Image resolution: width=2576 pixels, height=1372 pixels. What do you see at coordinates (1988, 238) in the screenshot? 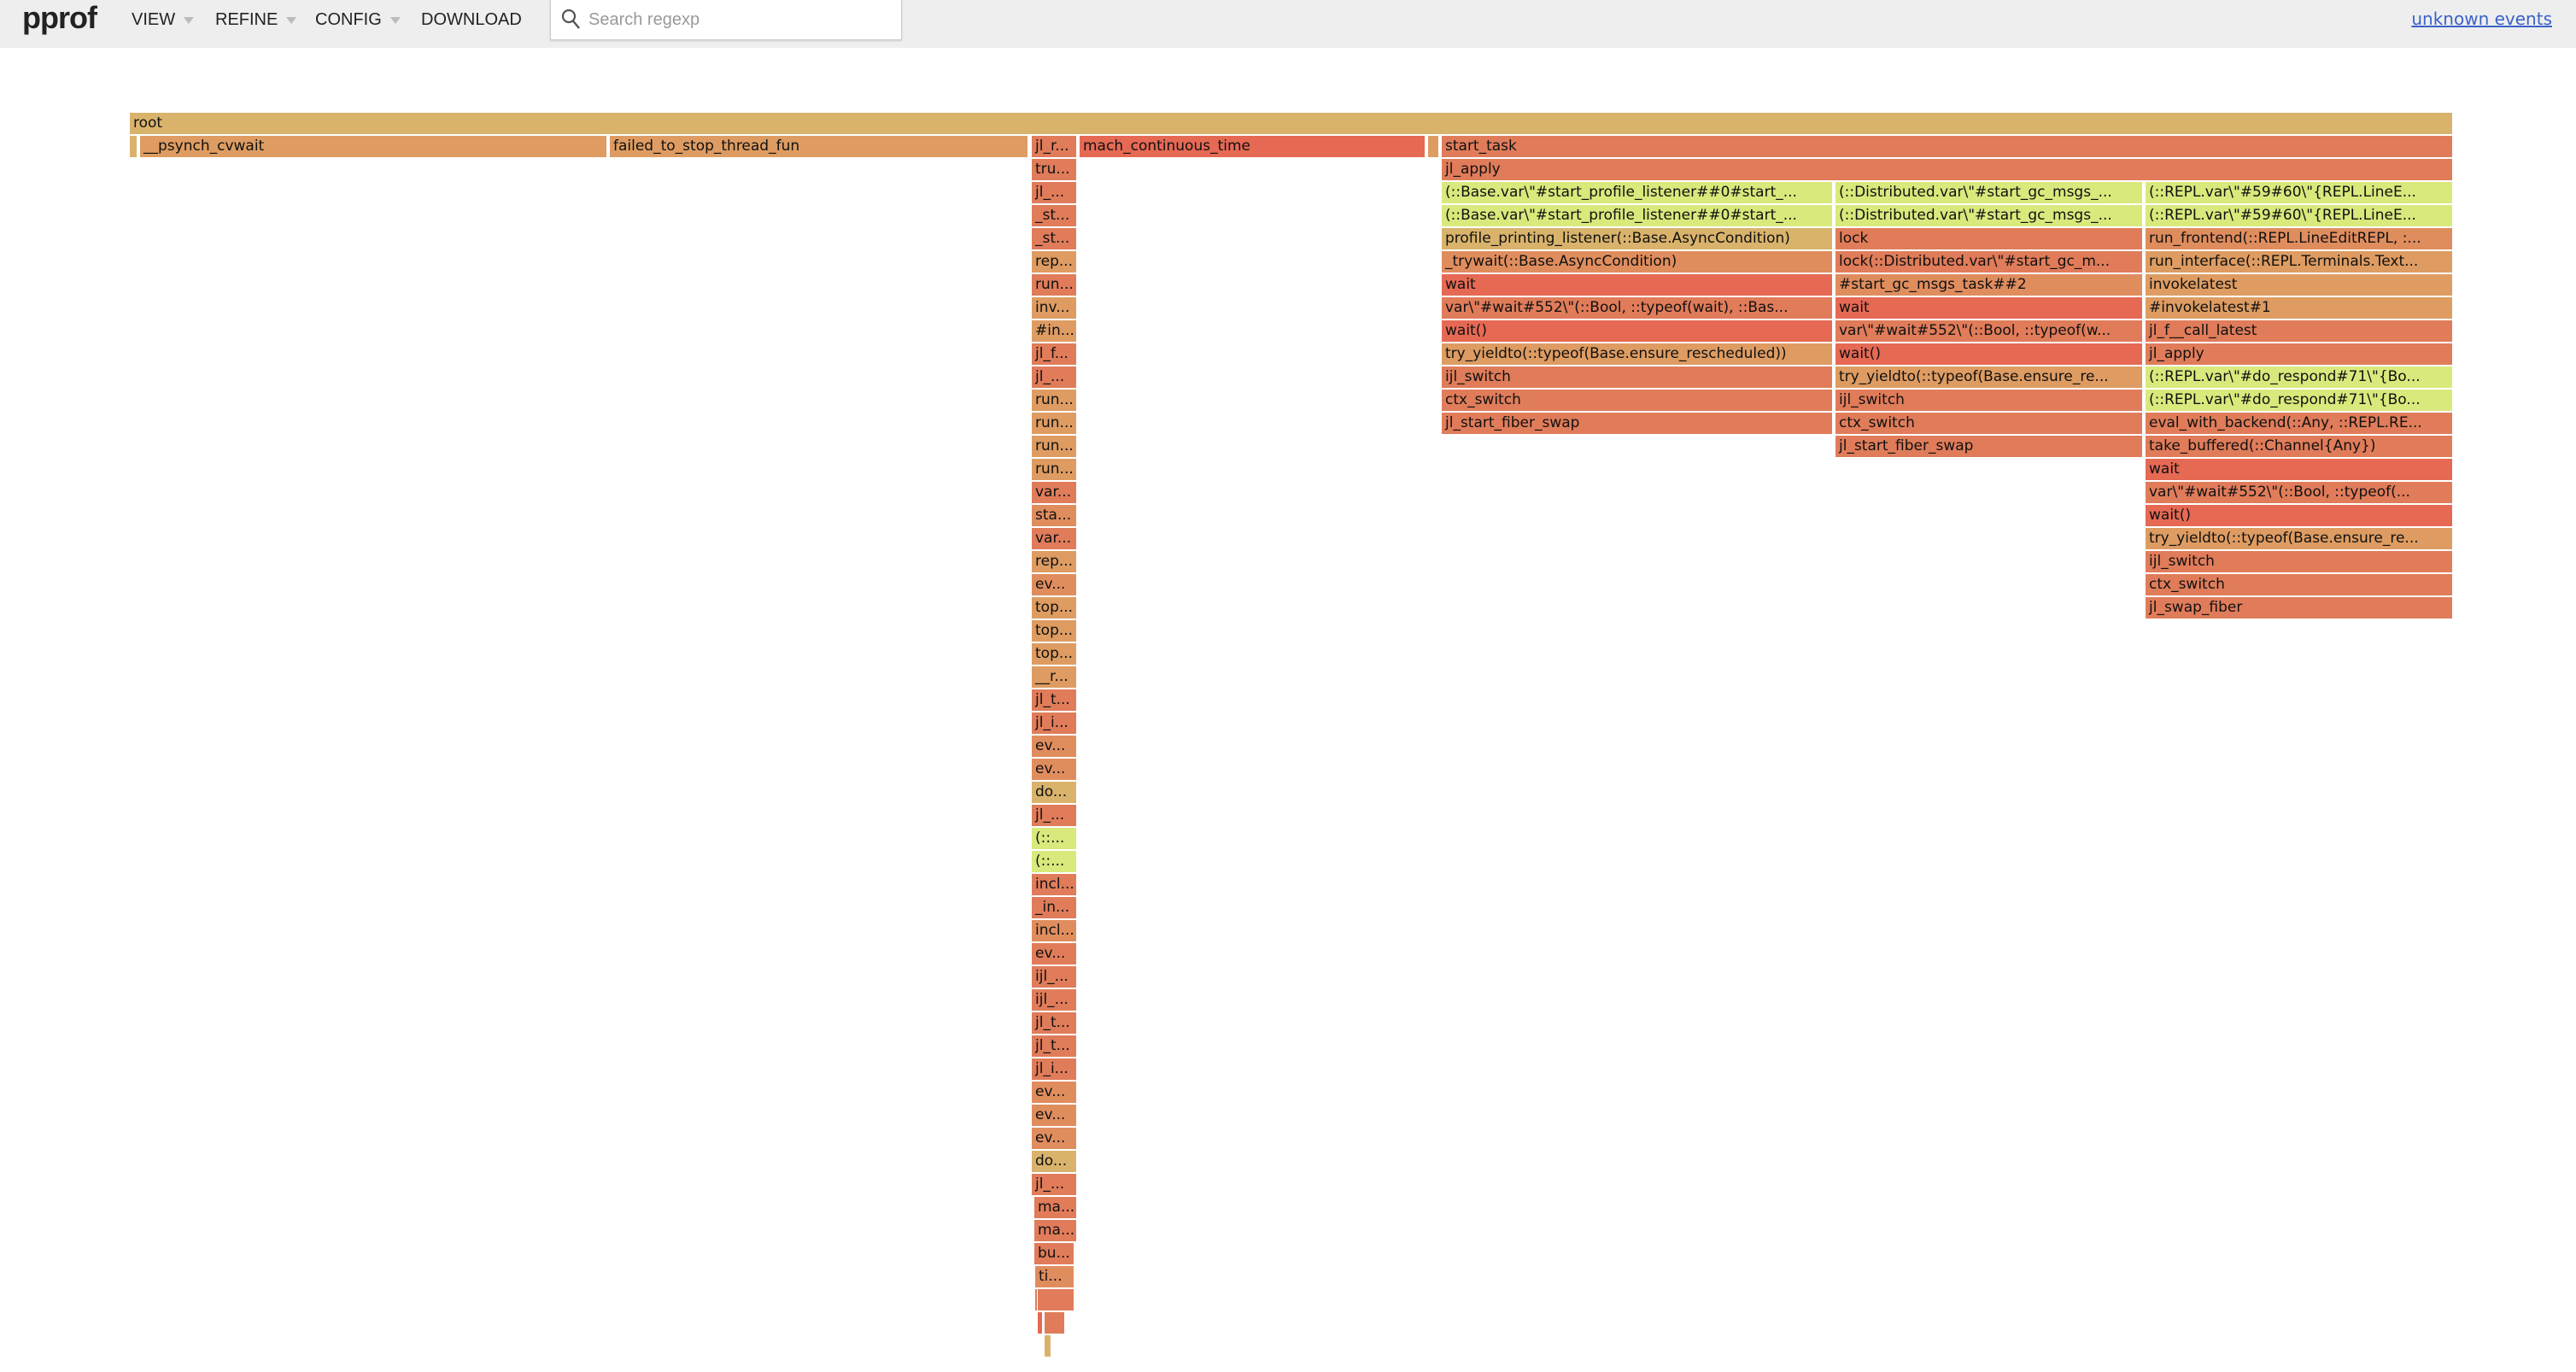
I see `flame-frame: lock` at bounding box center [1988, 238].